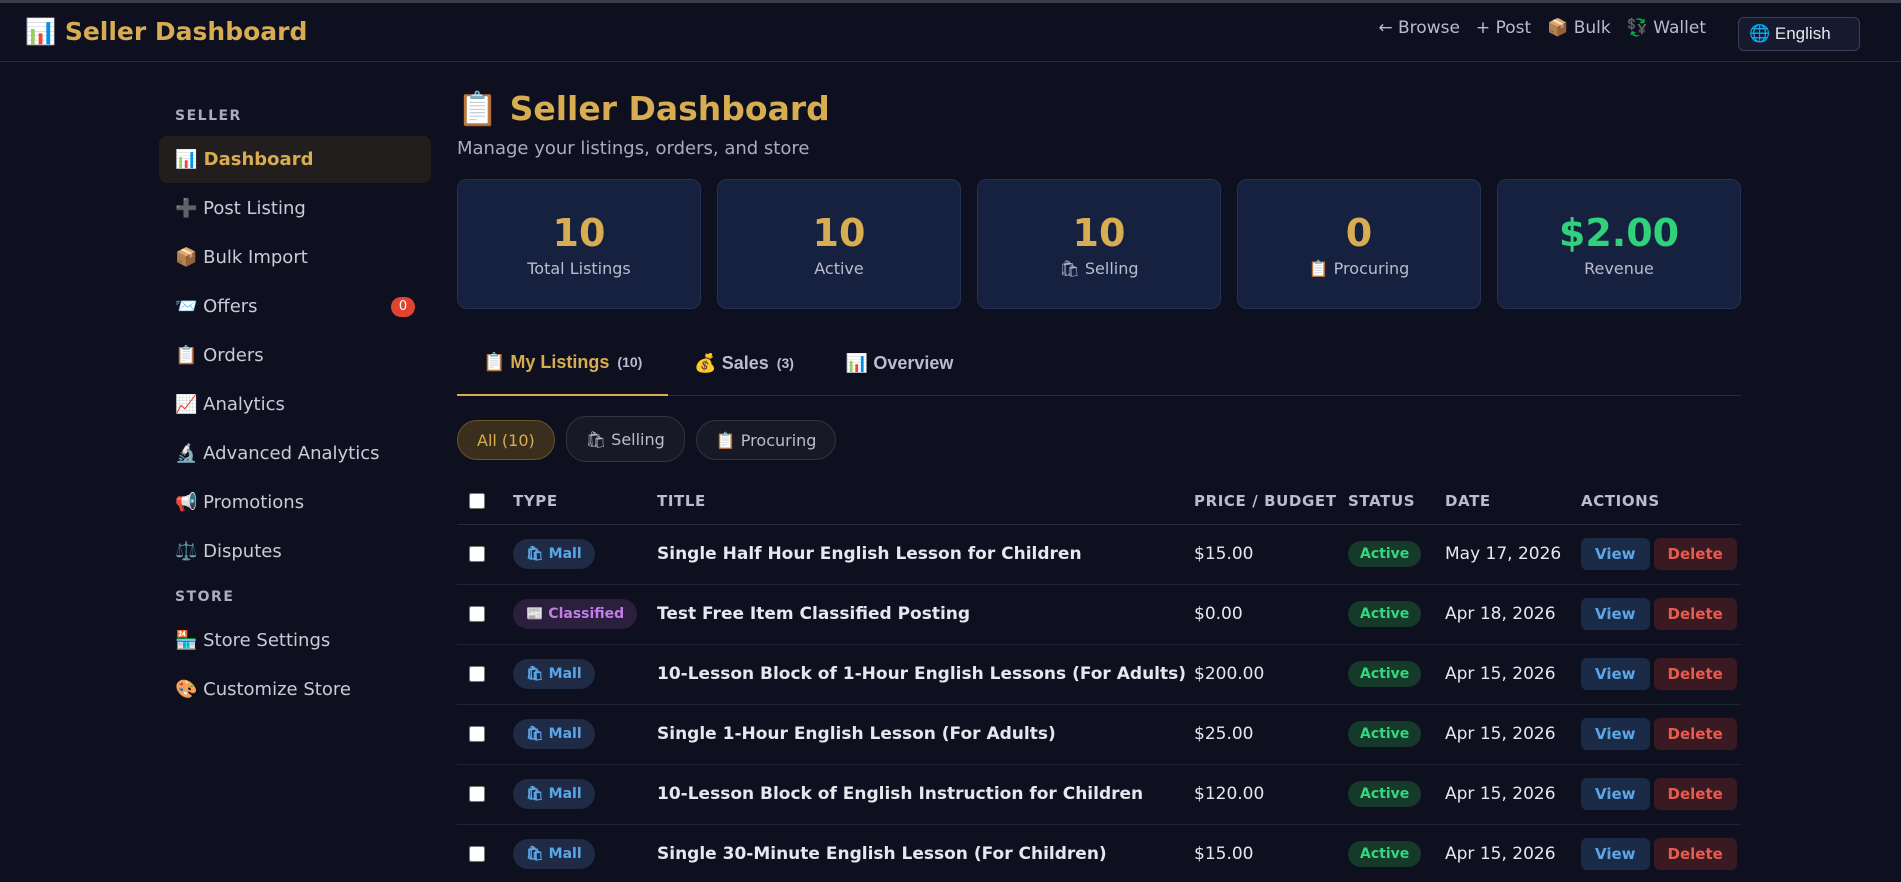 Image resolution: width=1901 pixels, height=882 pixels. I want to click on type-badge: 🛍 Mall, so click(554, 854).